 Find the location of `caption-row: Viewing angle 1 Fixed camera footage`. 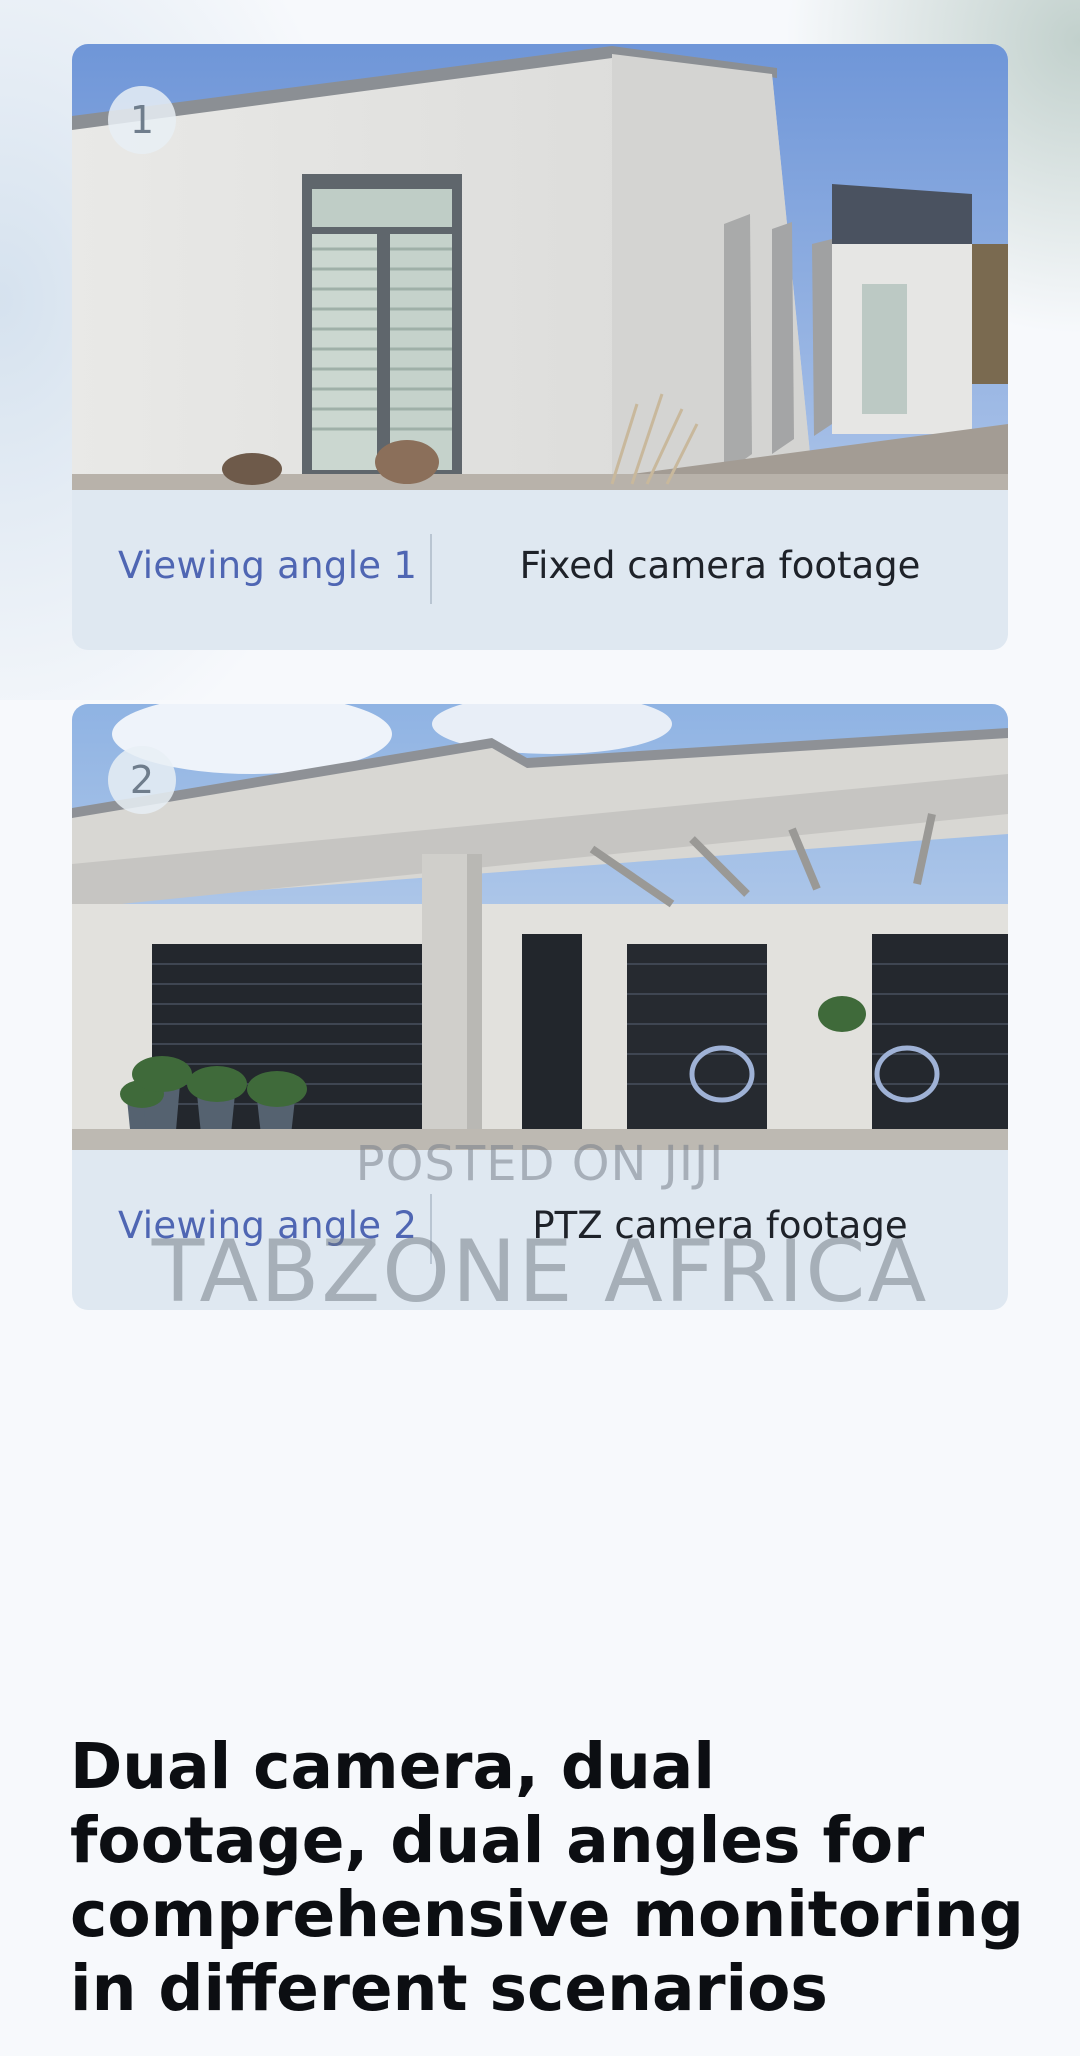

caption-row: Viewing angle 1 Fixed camera footage is located at coordinates (540, 570).